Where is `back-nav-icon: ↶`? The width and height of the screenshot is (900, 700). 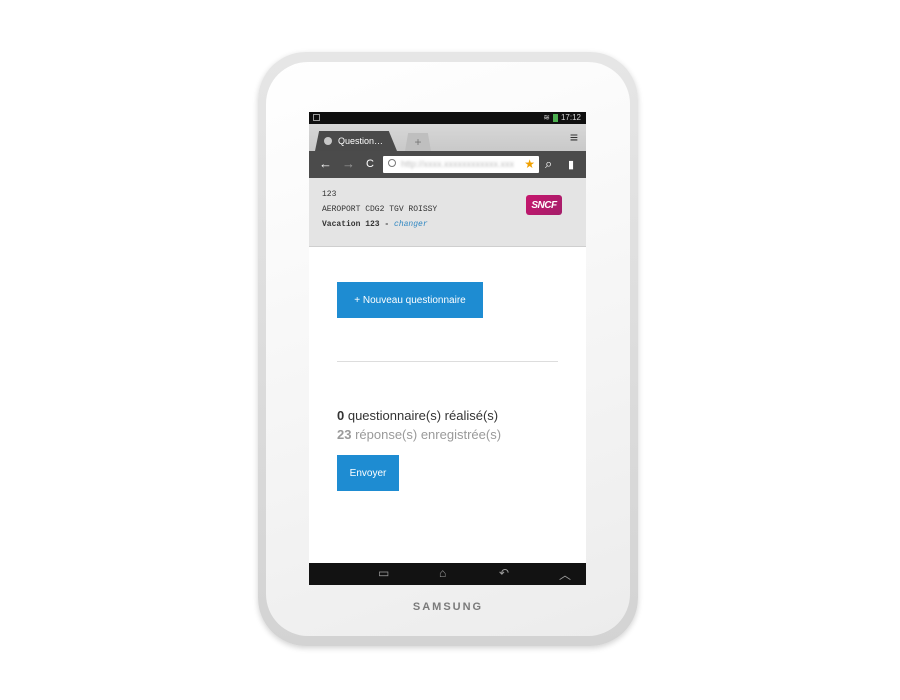 back-nav-icon: ↶ is located at coordinates (504, 573).